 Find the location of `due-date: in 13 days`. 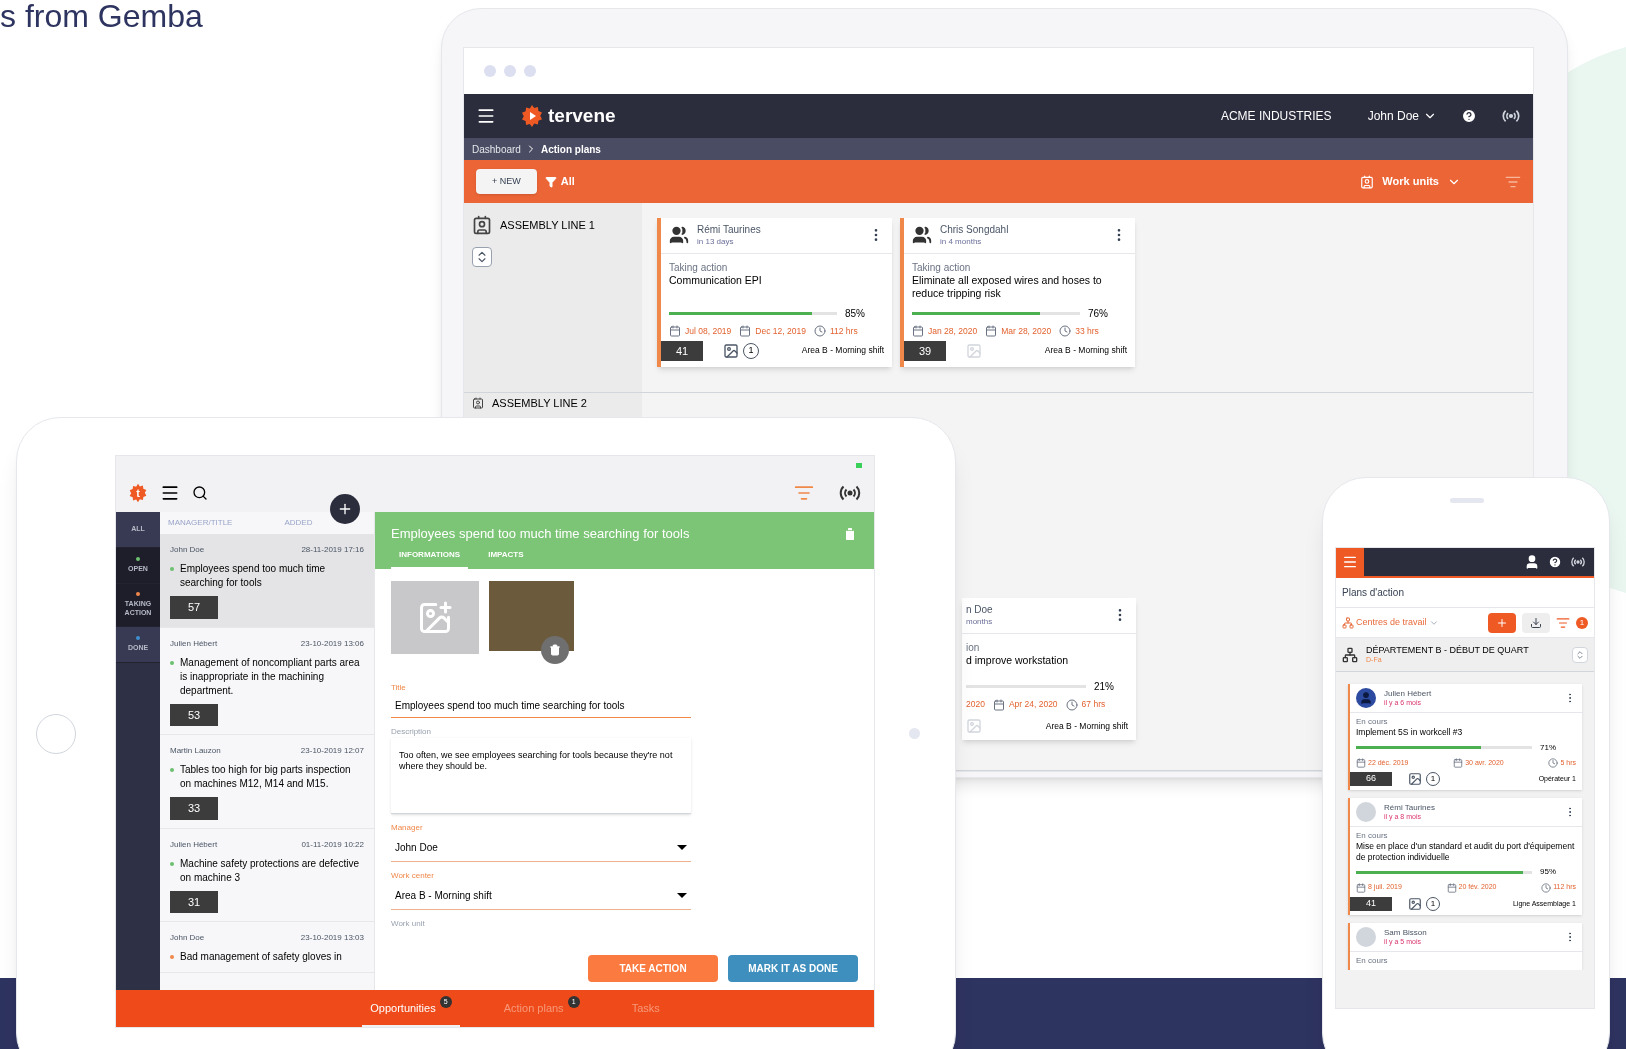

due-date: in 13 days is located at coordinates (716, 241).